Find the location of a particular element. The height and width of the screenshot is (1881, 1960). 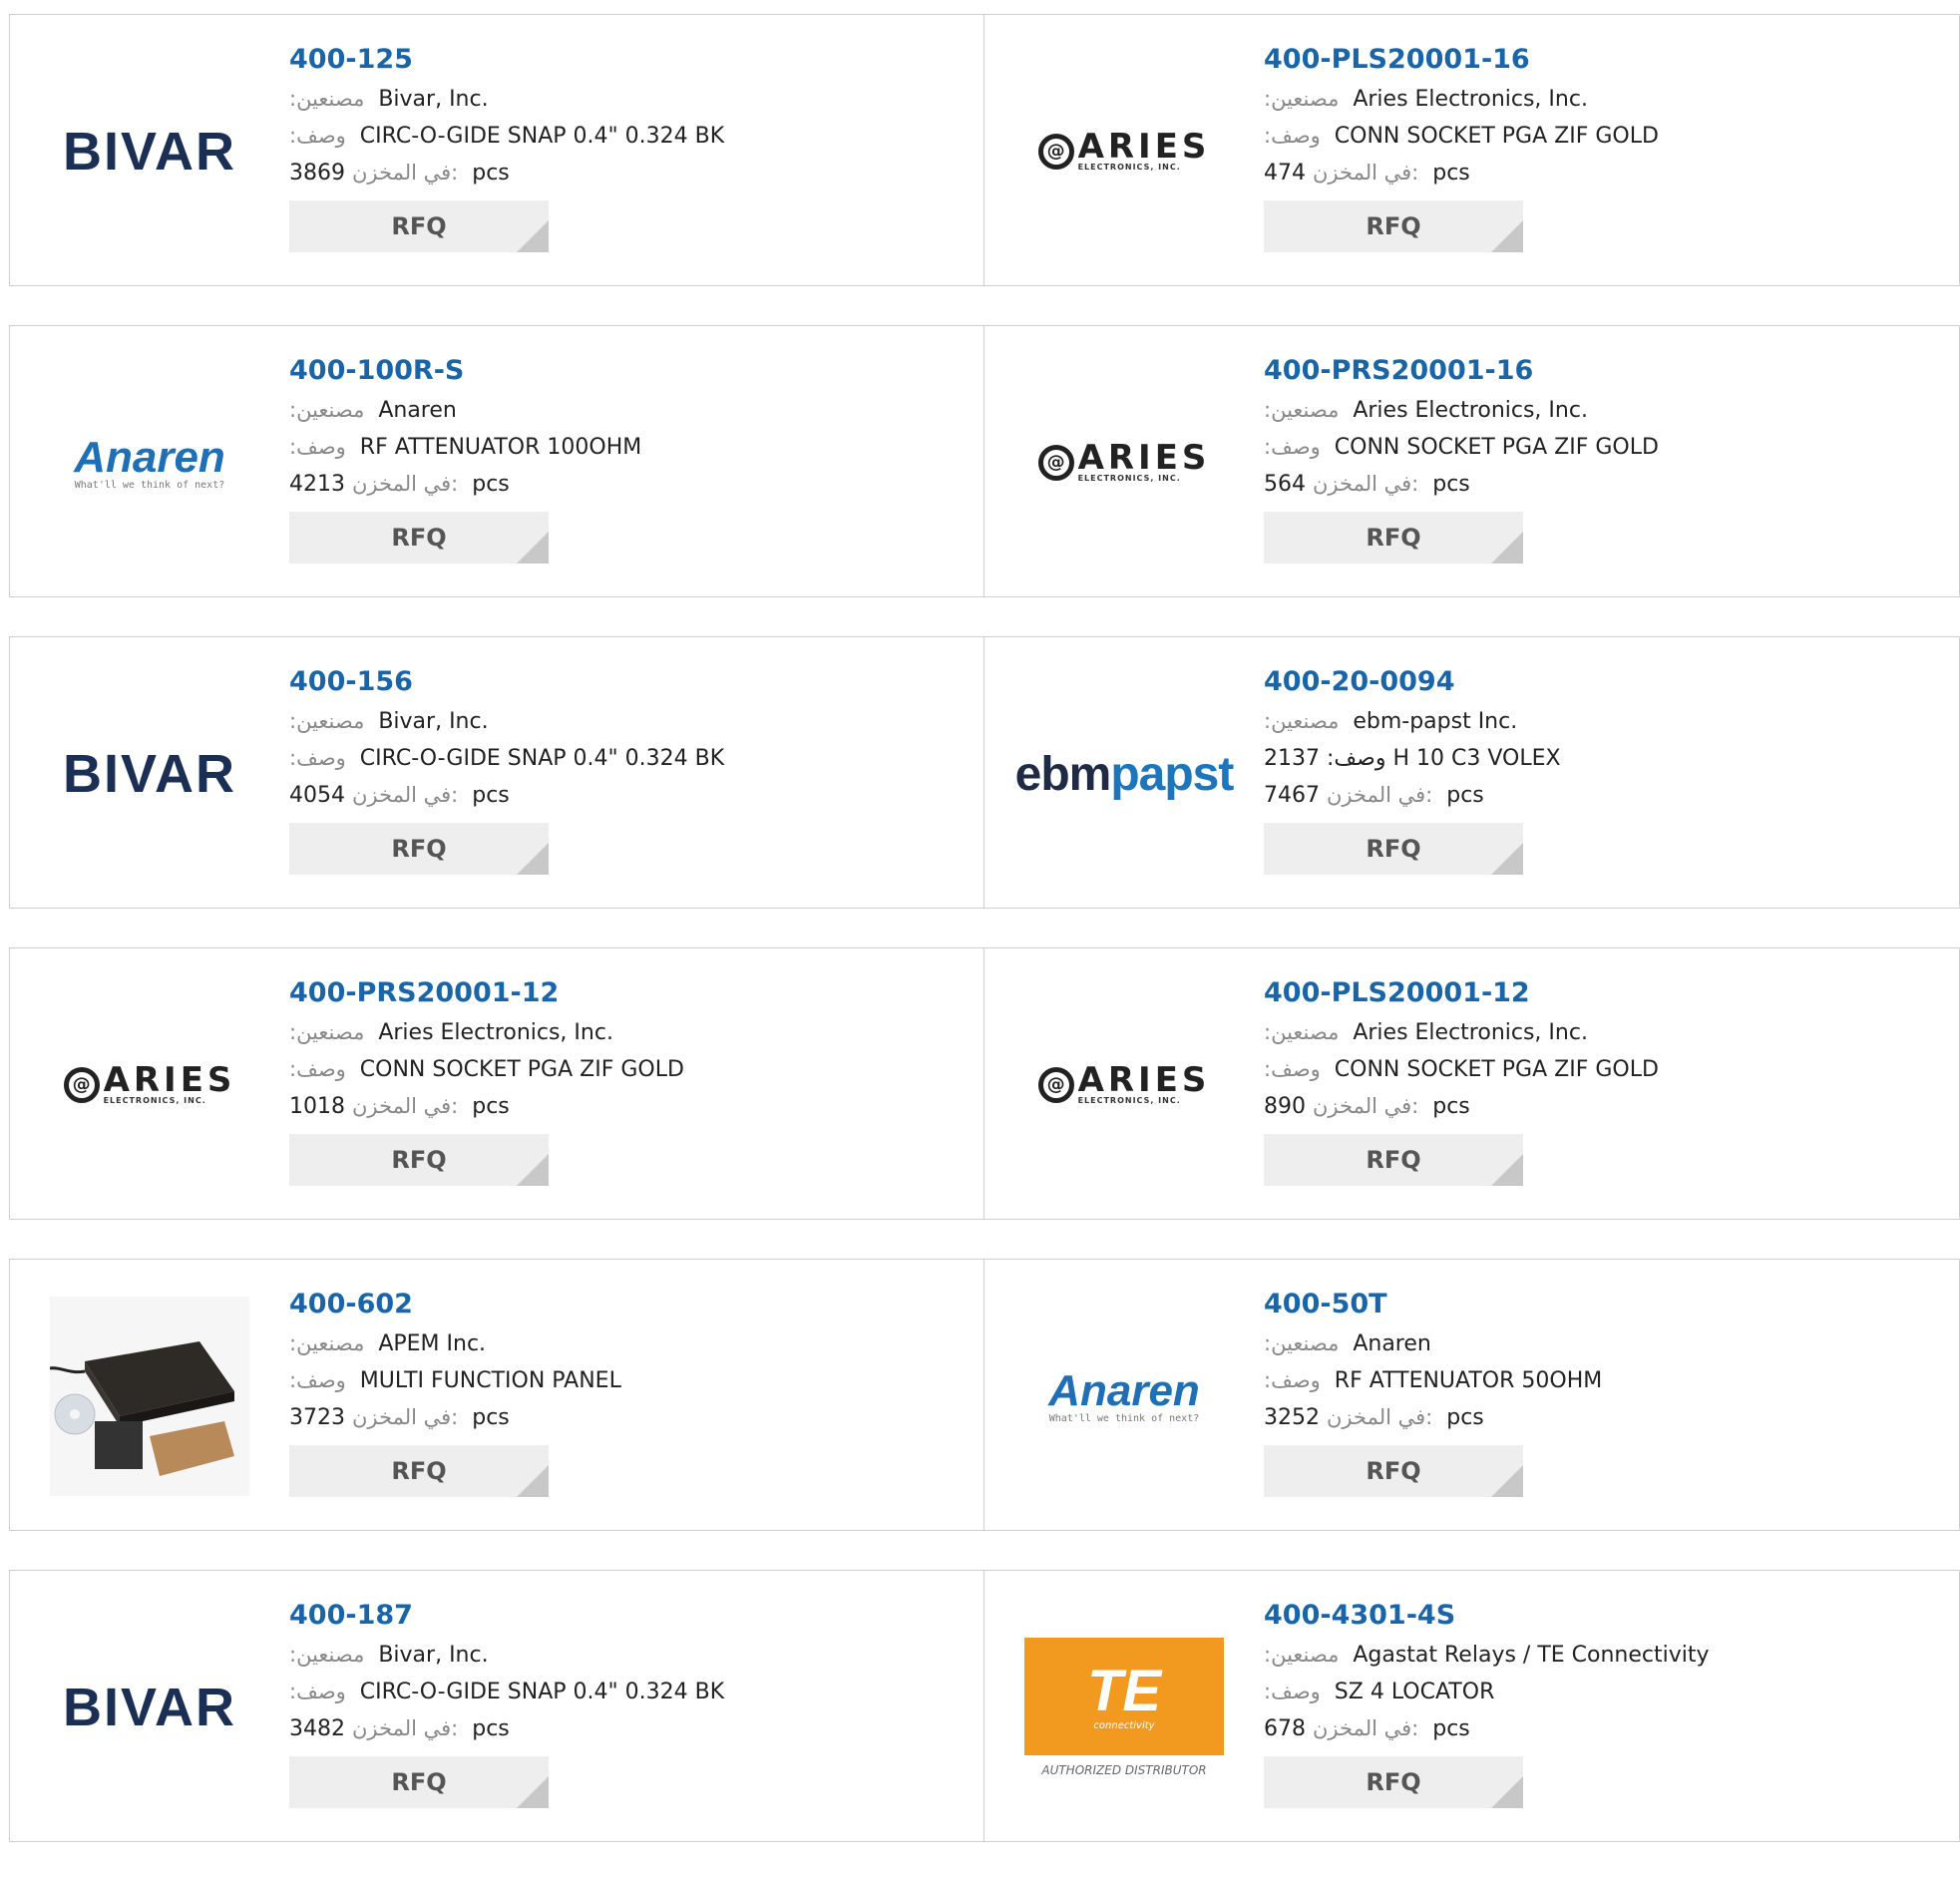

description-value: RF ATTENUATOR 100OHM is located at coordinates (501, 448).